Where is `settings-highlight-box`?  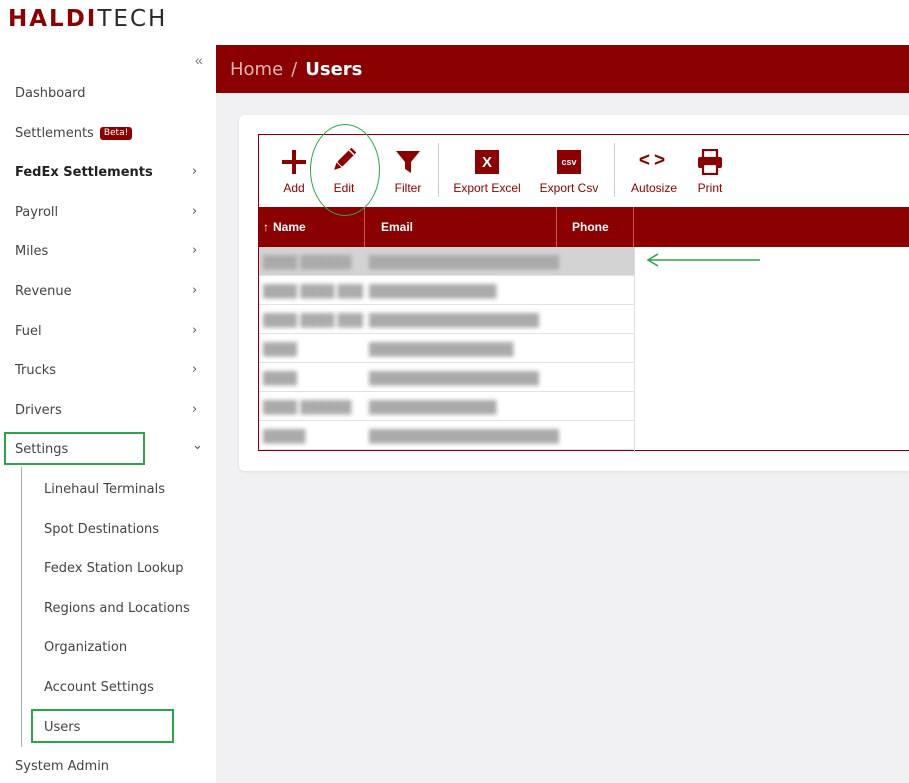
settings-highlight-box is located at coordinates (74, 448).